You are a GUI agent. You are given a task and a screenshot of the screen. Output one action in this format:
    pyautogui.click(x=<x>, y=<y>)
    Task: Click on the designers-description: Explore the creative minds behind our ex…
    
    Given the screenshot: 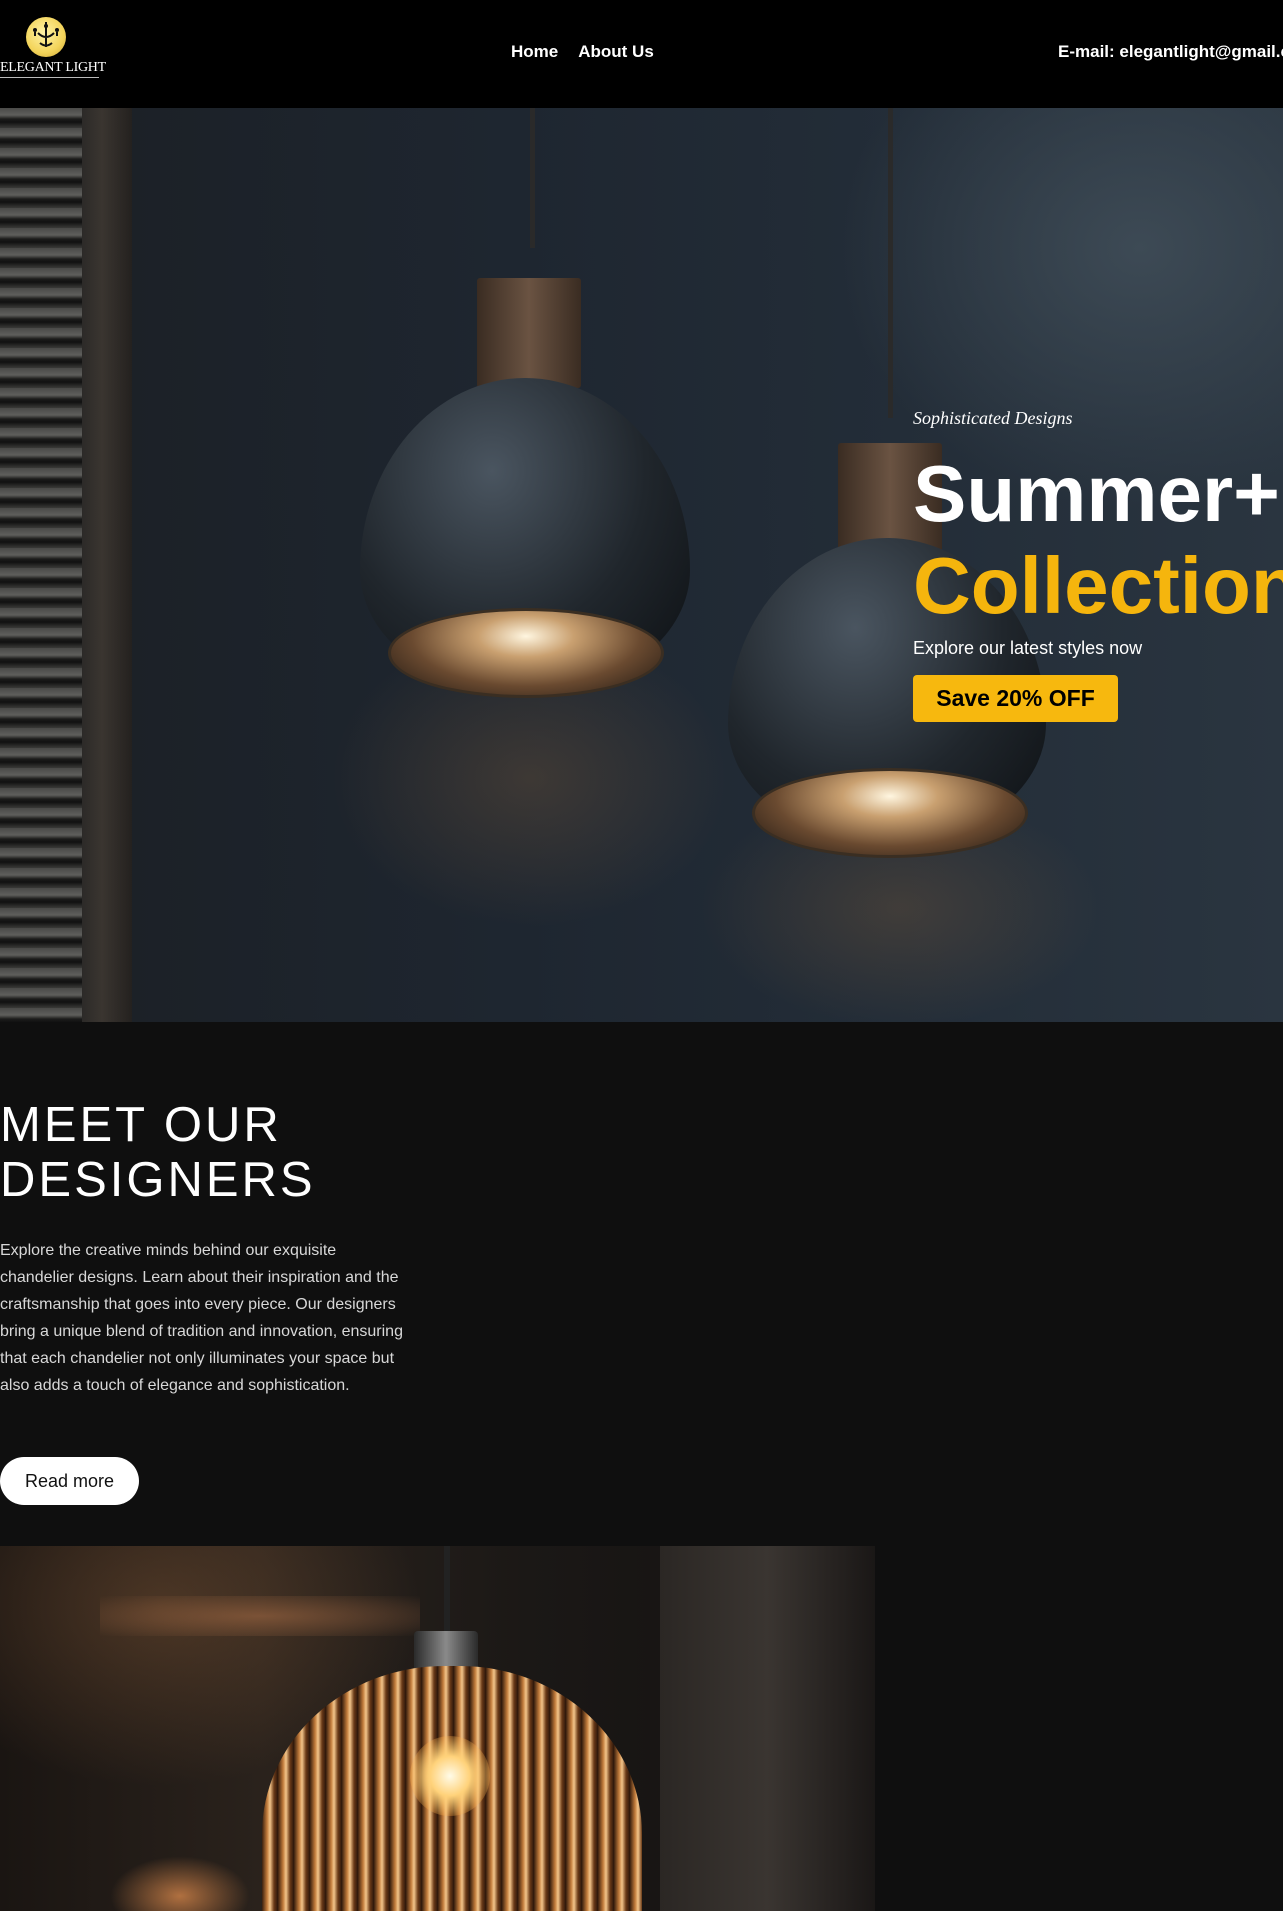 What is the action you would take?
    pyautogui.click(x=201, y=1318)
    